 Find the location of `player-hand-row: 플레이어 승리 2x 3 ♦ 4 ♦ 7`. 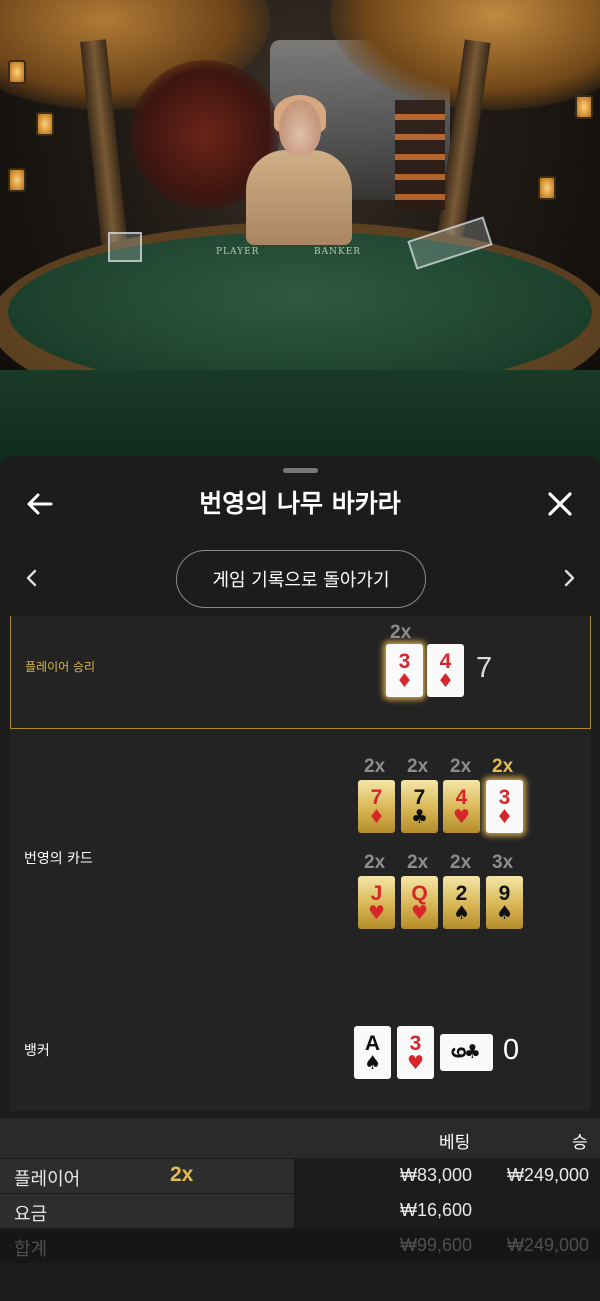

player-hand-row: 플레이어 승리 2x 3 ♦ 4 ♦ 7 is located at coordinates (300, 672).